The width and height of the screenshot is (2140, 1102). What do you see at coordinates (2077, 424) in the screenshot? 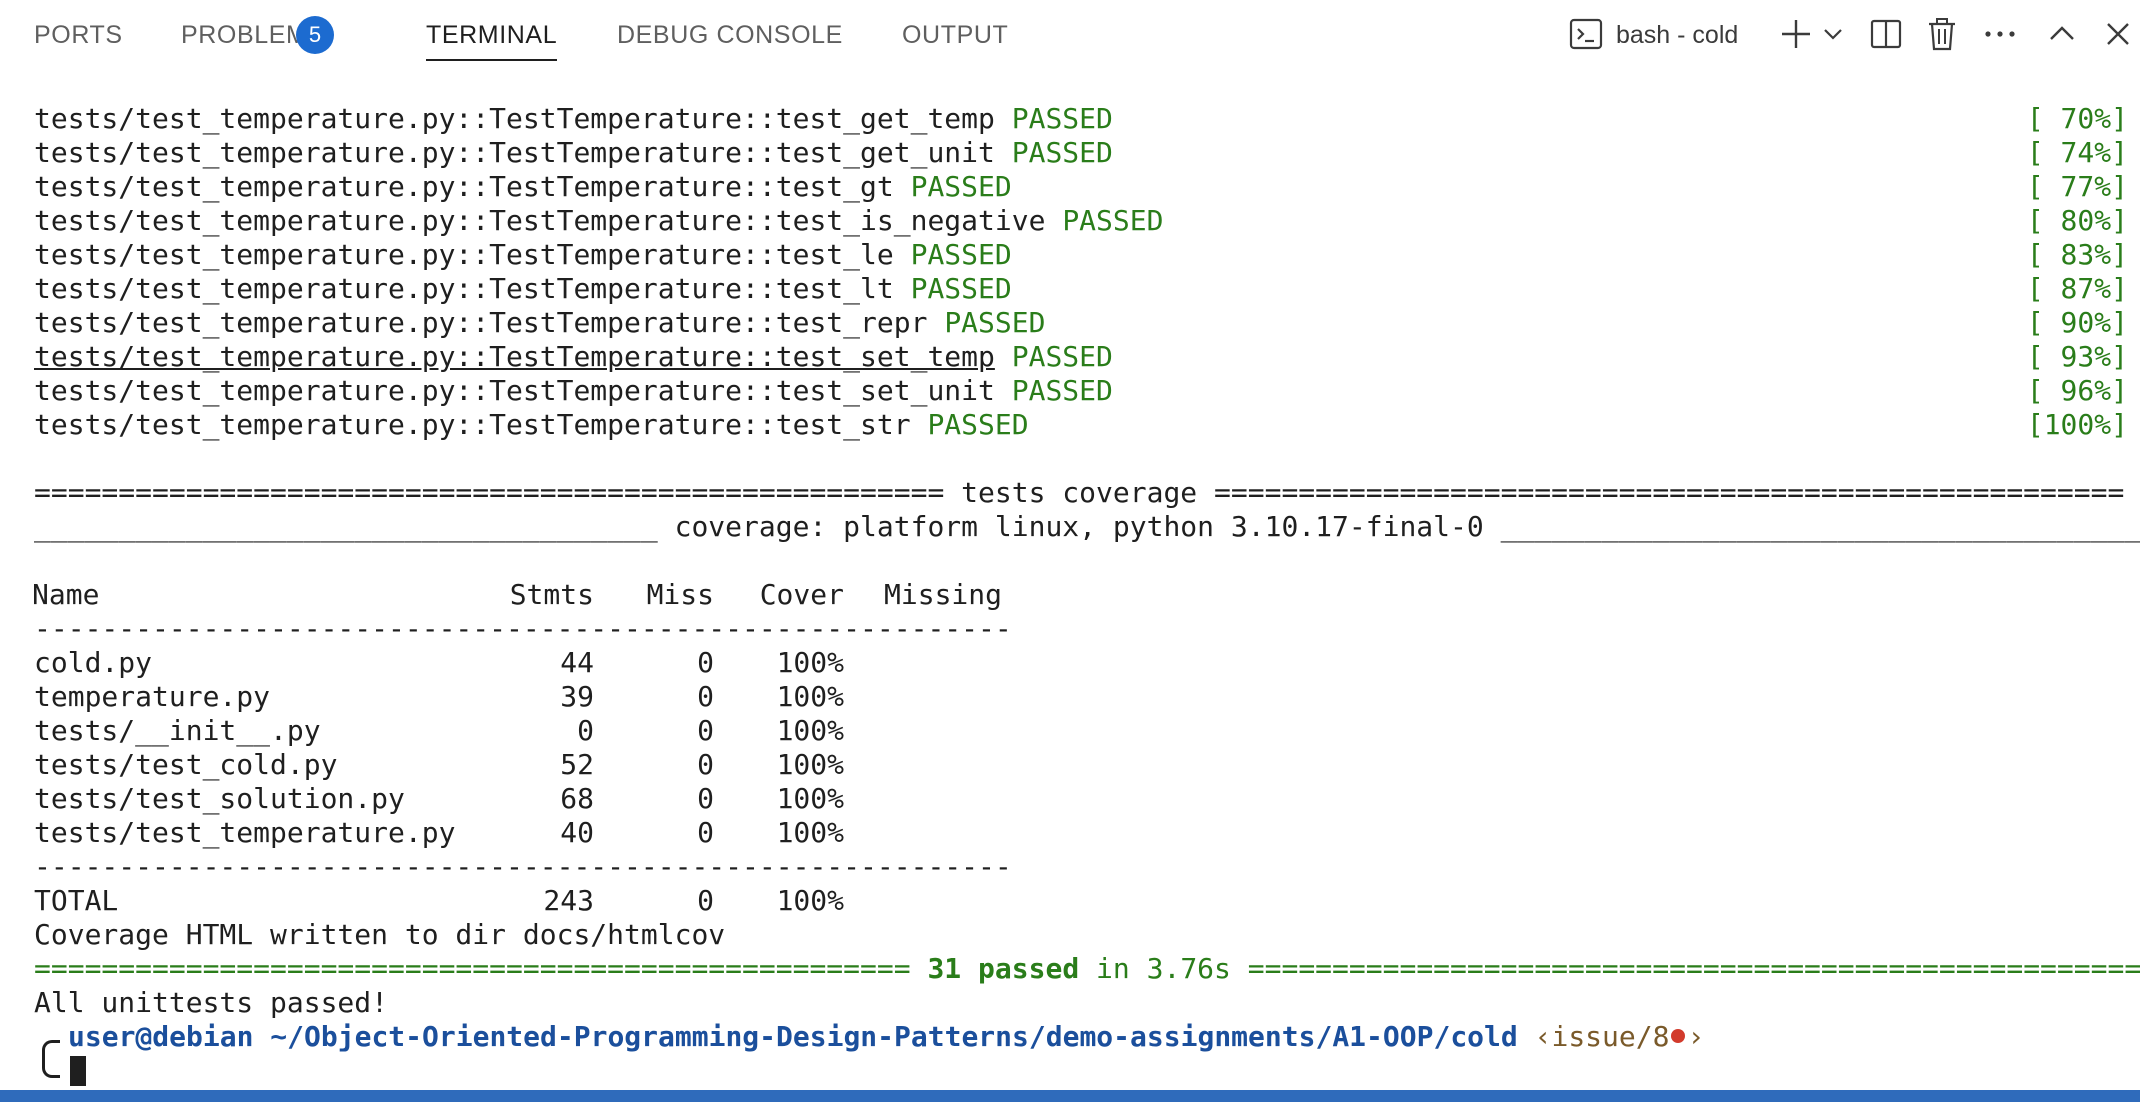
I see `test-percent: [100%]` at bounding box center [2077, 424].